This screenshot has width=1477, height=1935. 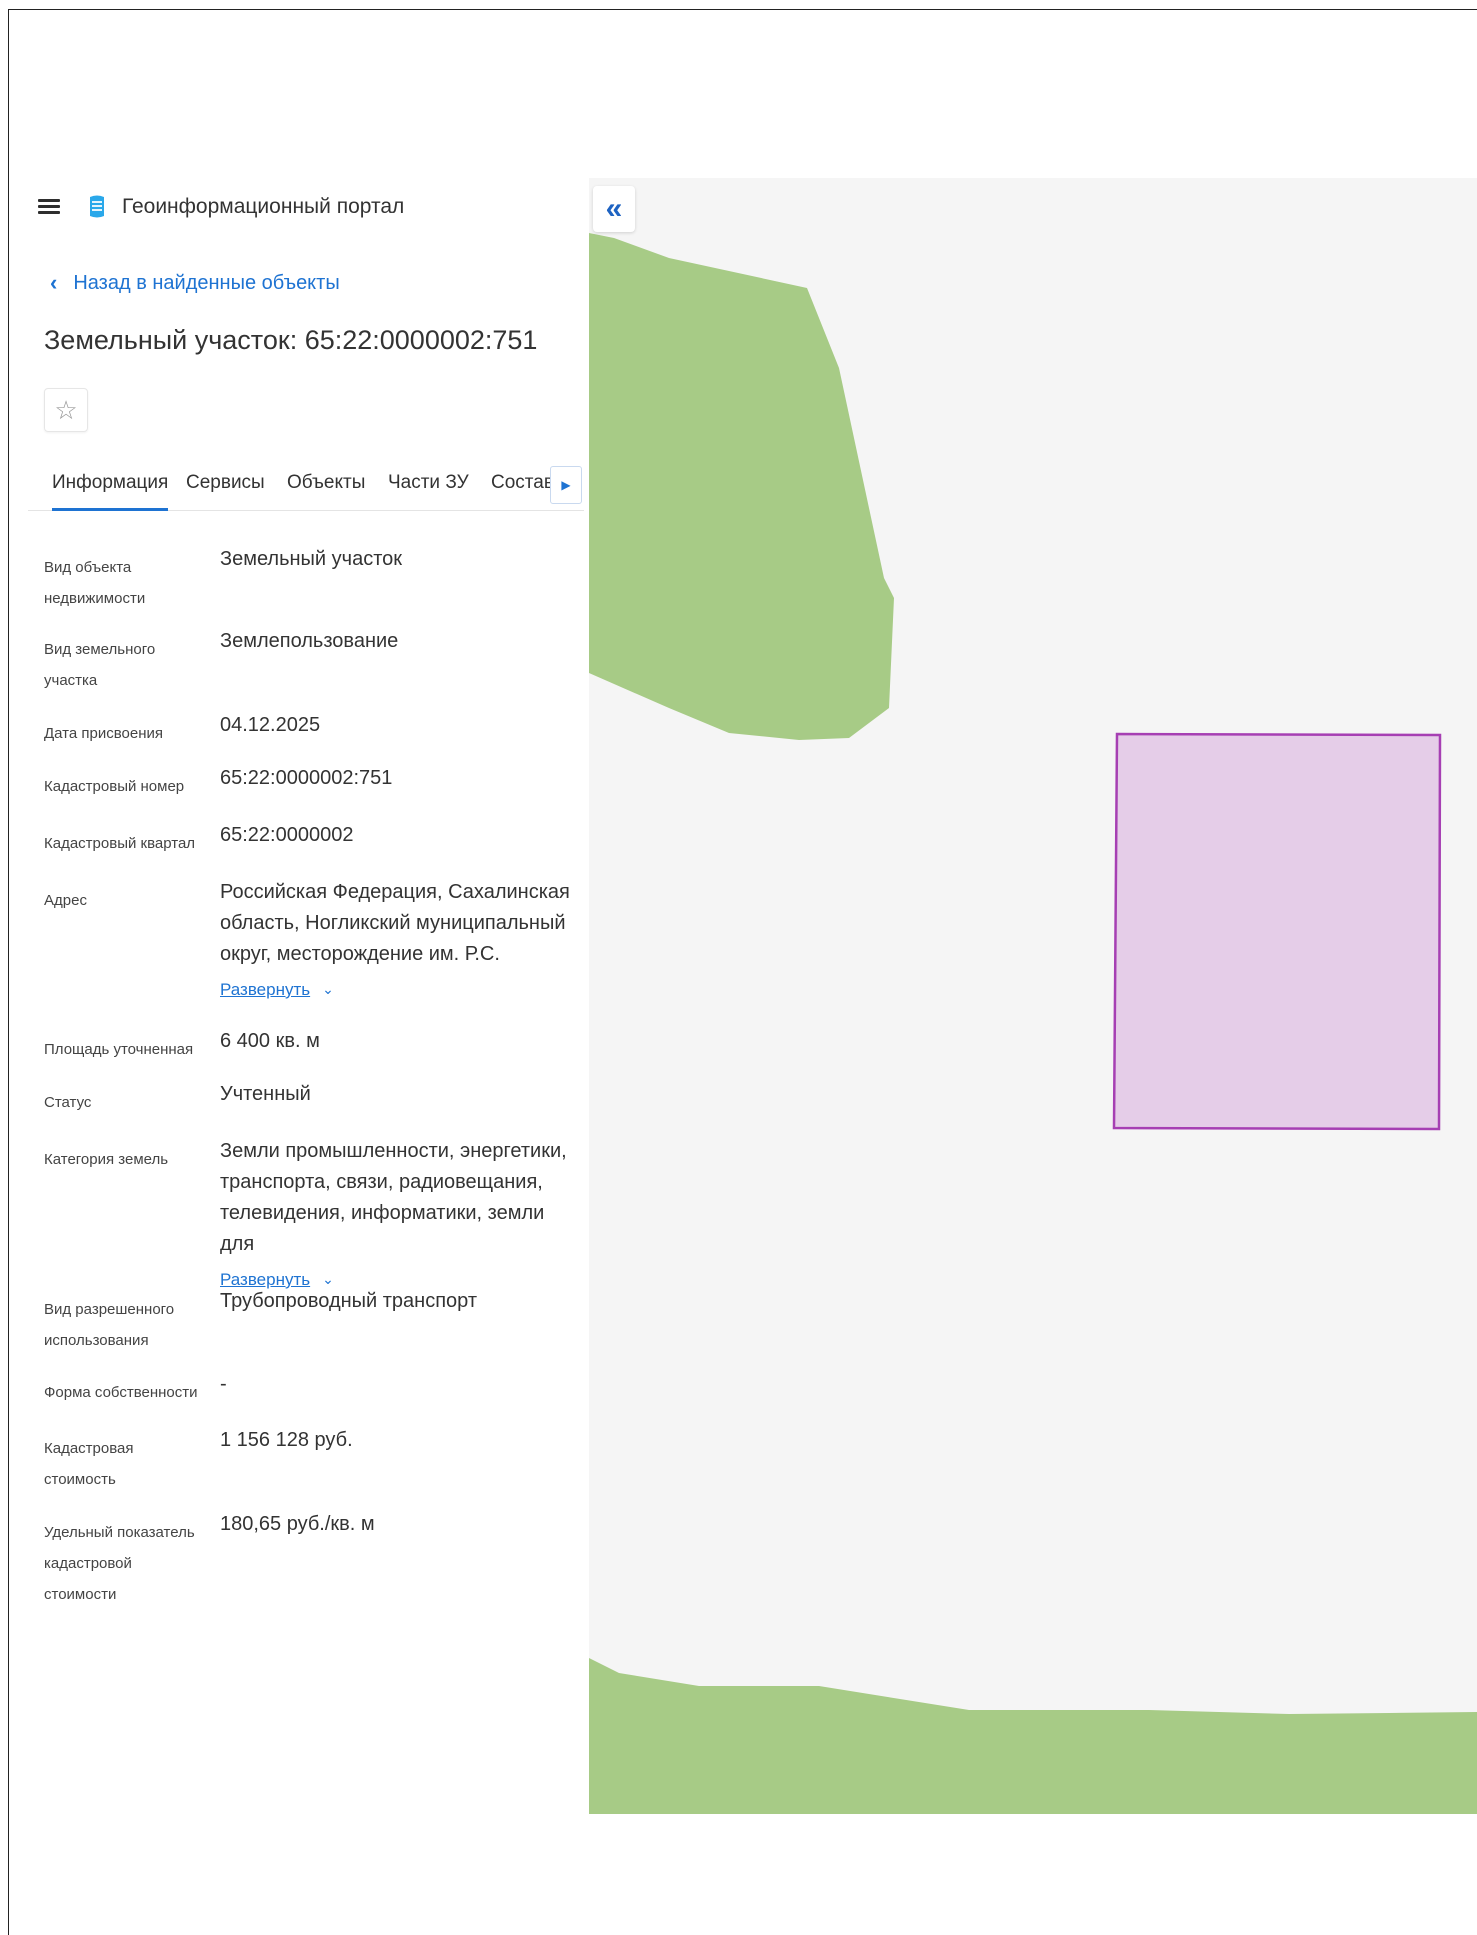 What do you see at coordinates (270, 1041) in the screenshot?
I see `info-value: 6 400 кв. м` at bounding box center [270, 1041].